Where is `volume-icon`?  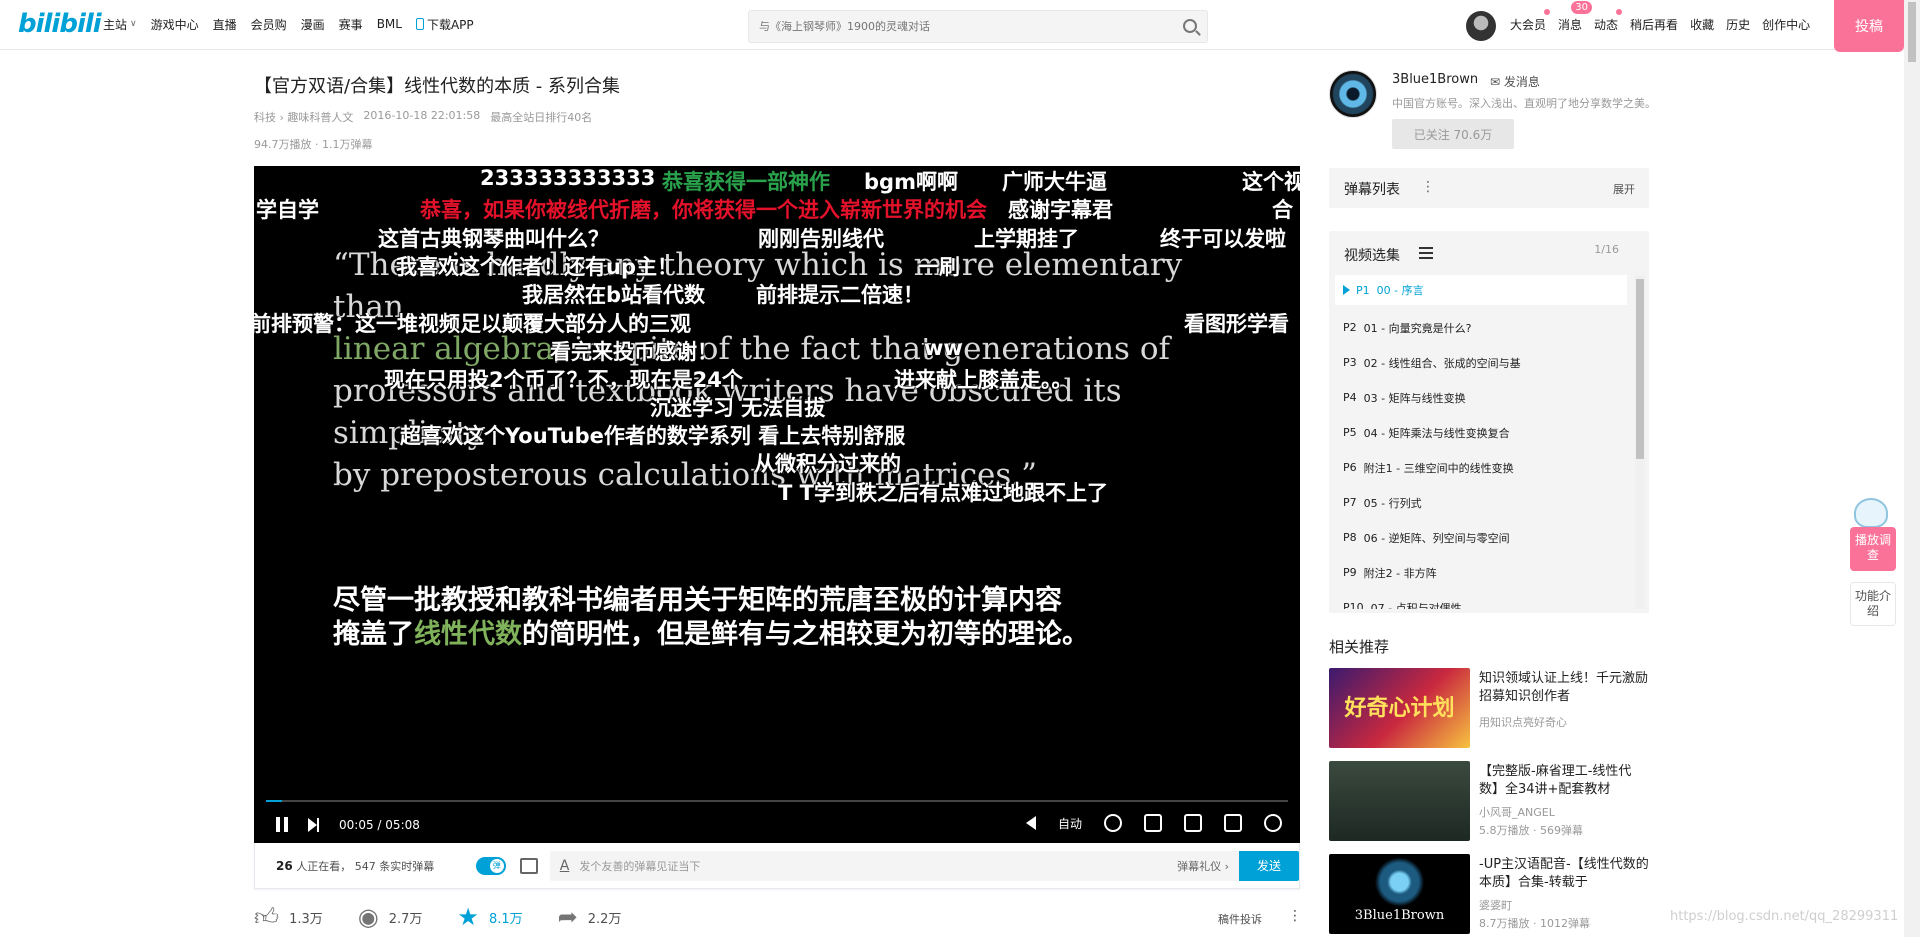 volume-icon is located at coordinates (1030, 823).